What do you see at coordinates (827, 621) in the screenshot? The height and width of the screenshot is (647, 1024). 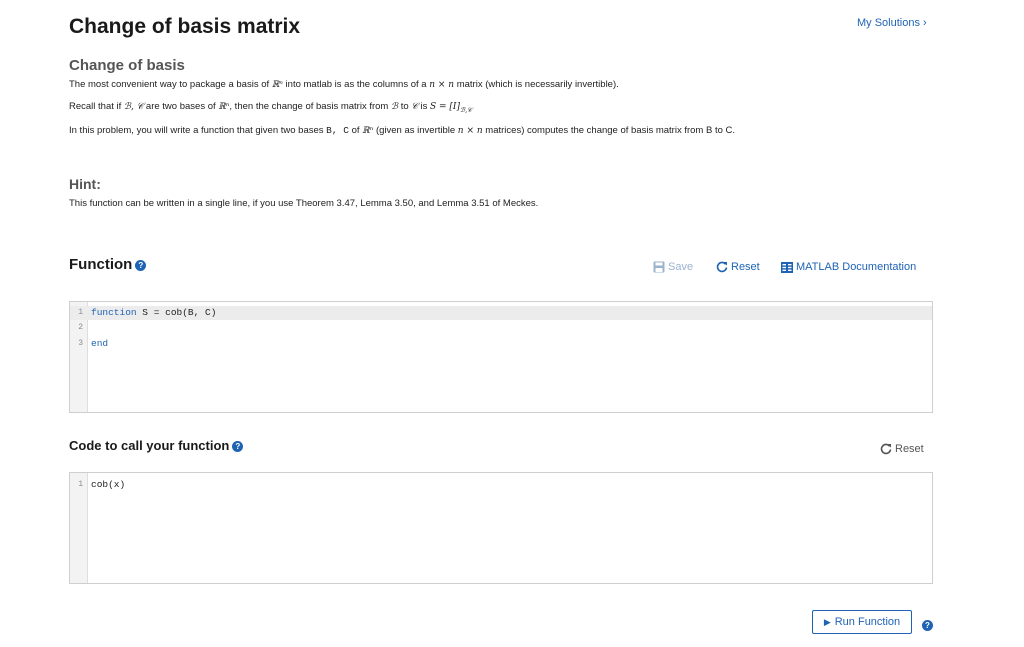 I see `play-icon: ▶` at bounding box center [827, 621].